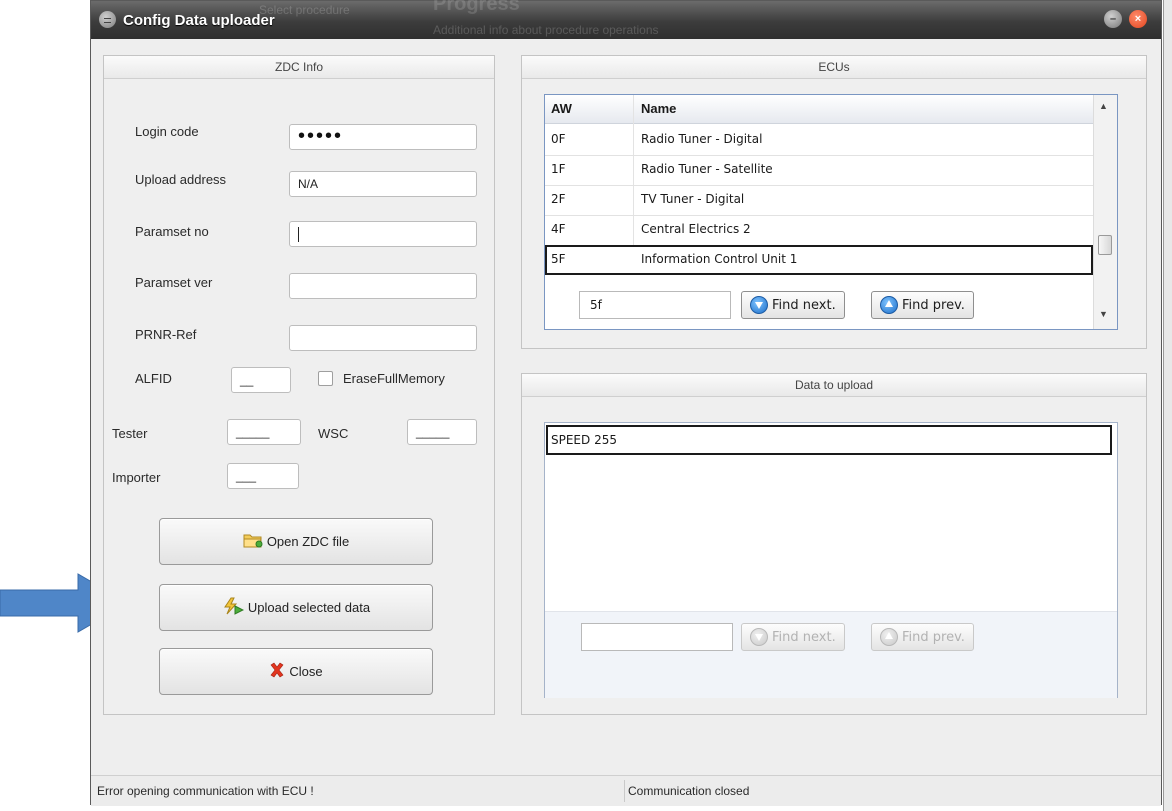 The width and height of the screenshot is (1172, 811). Describe the element at coordinates (233, 607) in the screenshot. I see `lightning-upload-icon` at that location.